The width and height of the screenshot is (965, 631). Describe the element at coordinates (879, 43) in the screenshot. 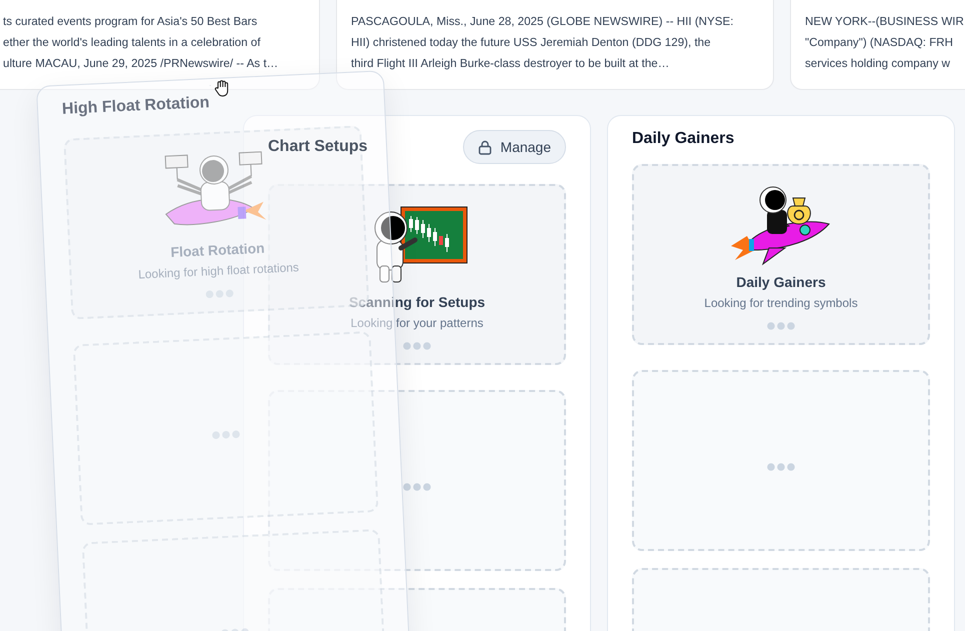

I see `news-text: "Company") (NASDAQ: FRH` at that location.